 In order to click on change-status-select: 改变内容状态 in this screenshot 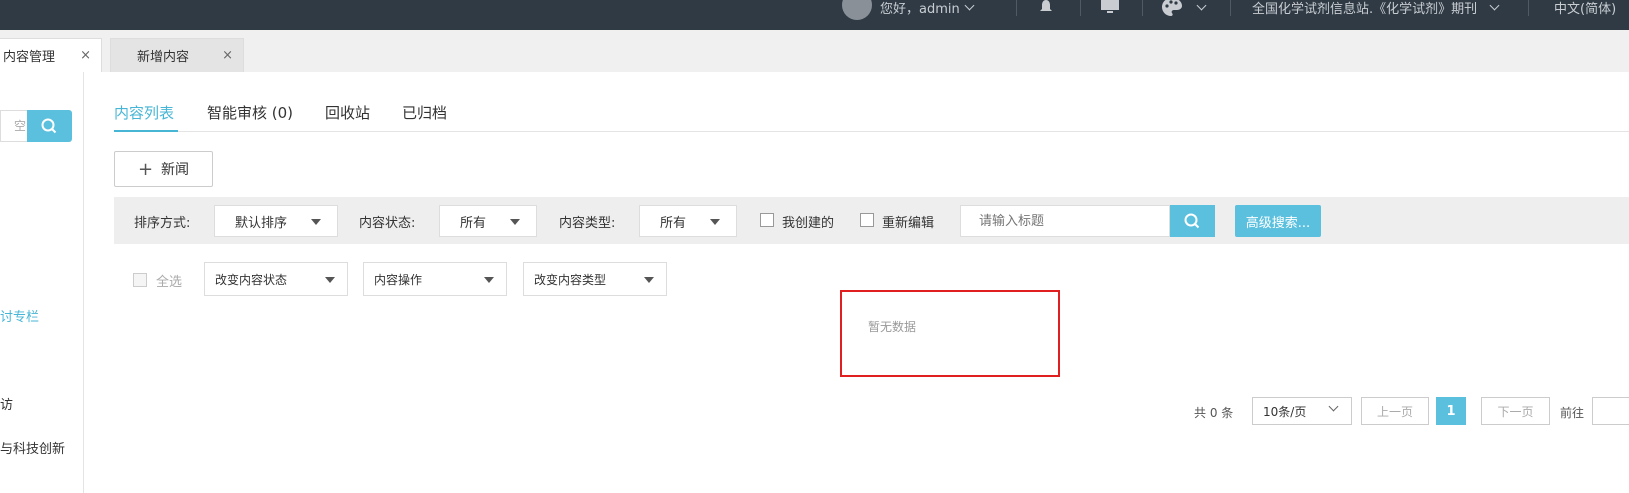, I will do `click(276, 279)`.